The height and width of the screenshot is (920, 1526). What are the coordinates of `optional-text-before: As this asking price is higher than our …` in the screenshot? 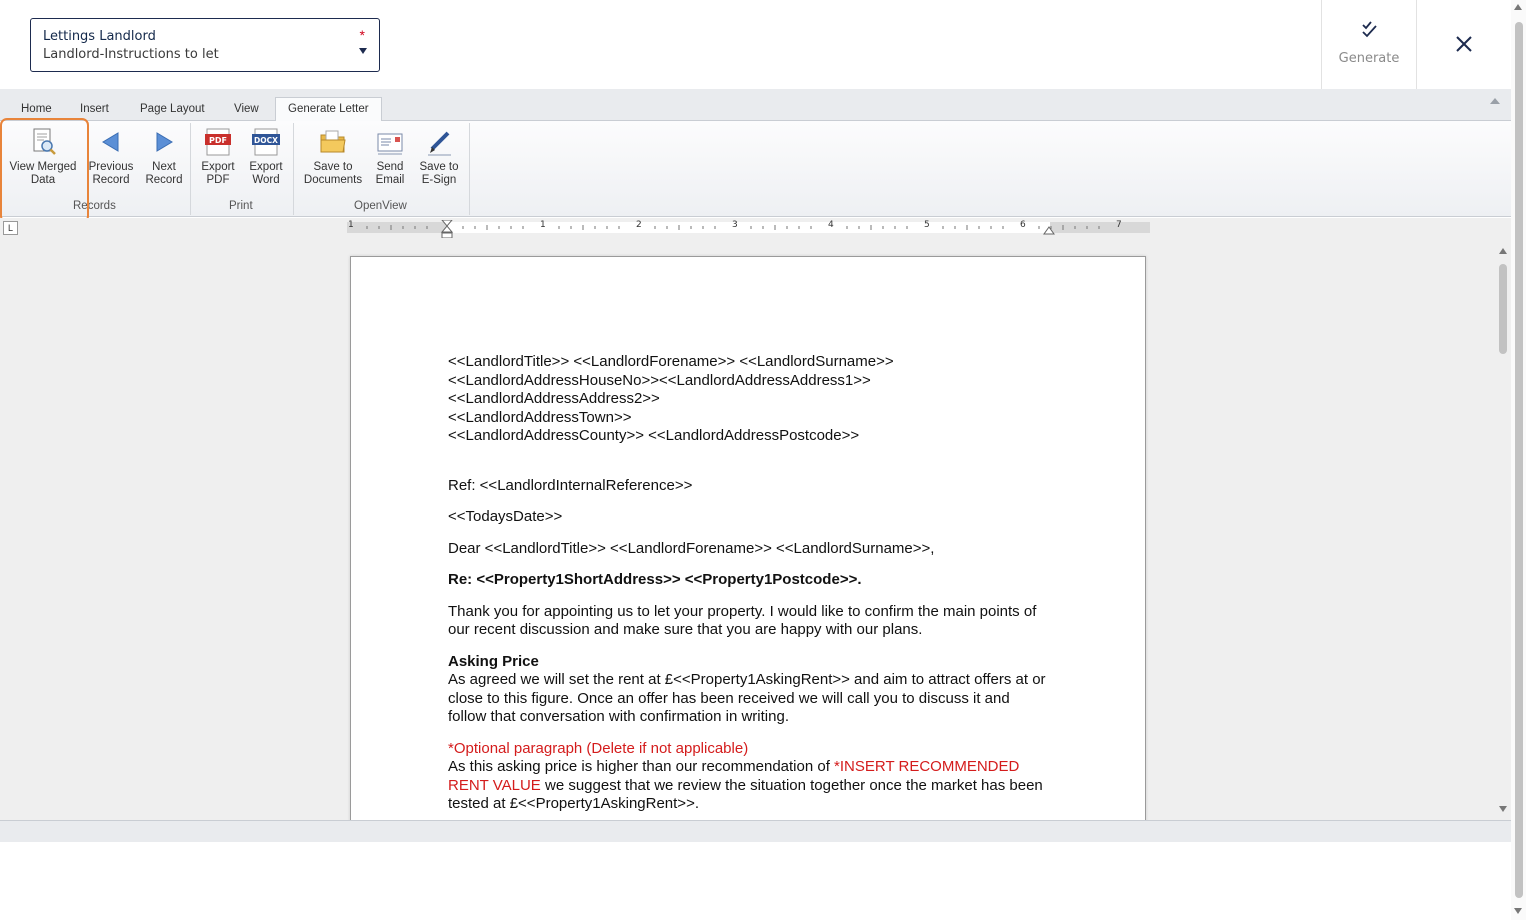 It's located at (641, 766).